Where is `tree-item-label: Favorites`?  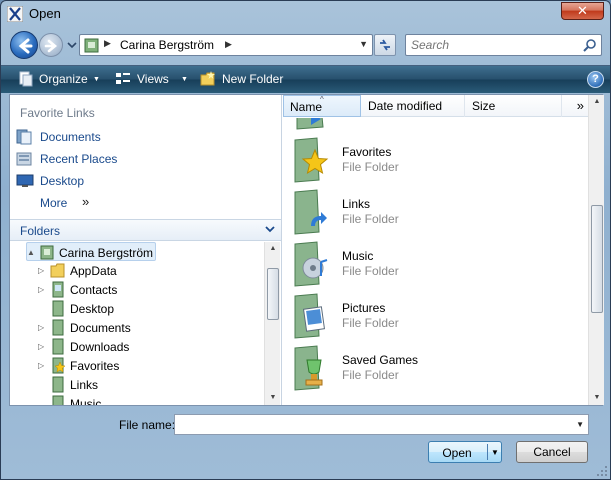 tree-item-label: Favorites is located at coordinates (95, 366).